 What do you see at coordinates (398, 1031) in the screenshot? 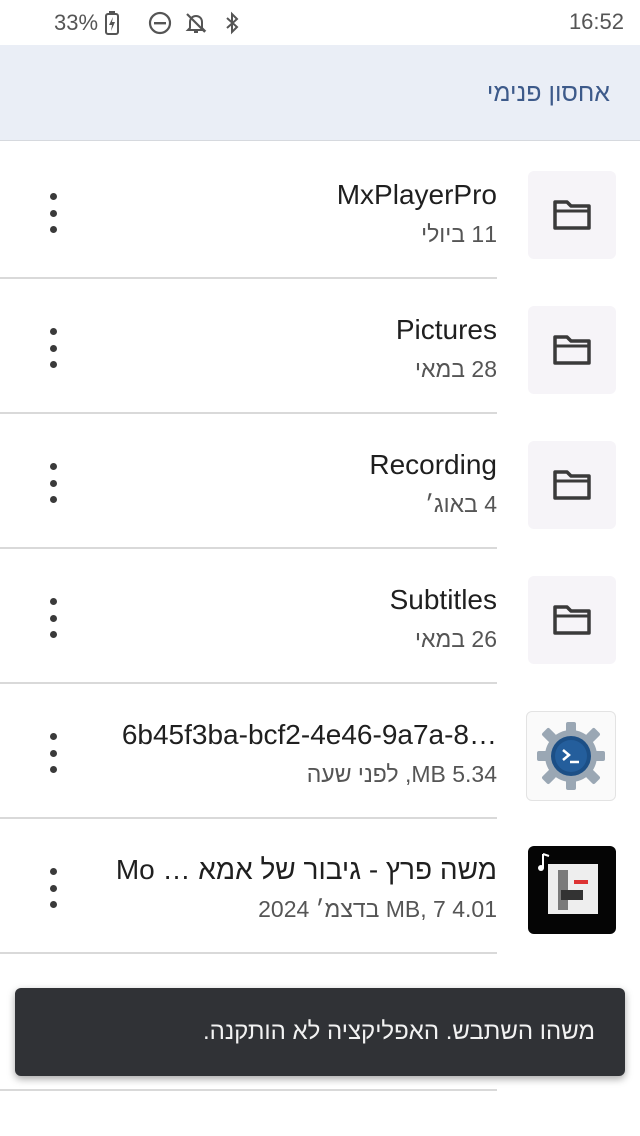
I see `snackbar-message: משהו השתבש. האפליקציה לא הותקנה.` at bounding box center [398, 1031].